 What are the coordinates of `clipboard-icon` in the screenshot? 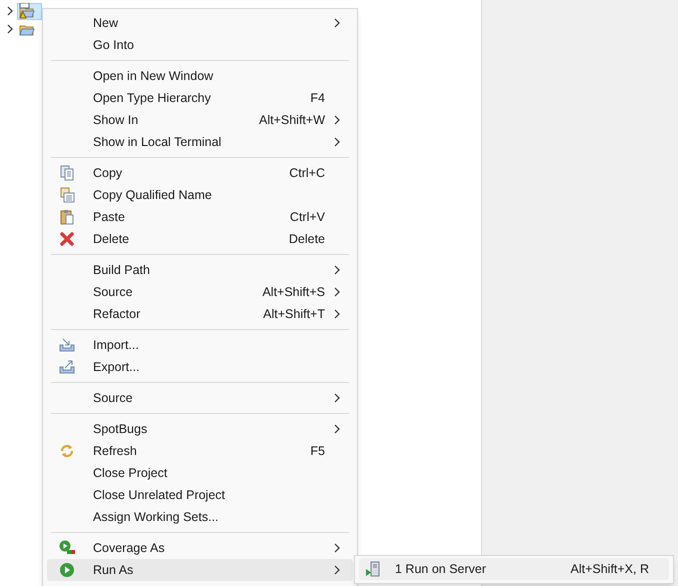 It's located at (67, 217).